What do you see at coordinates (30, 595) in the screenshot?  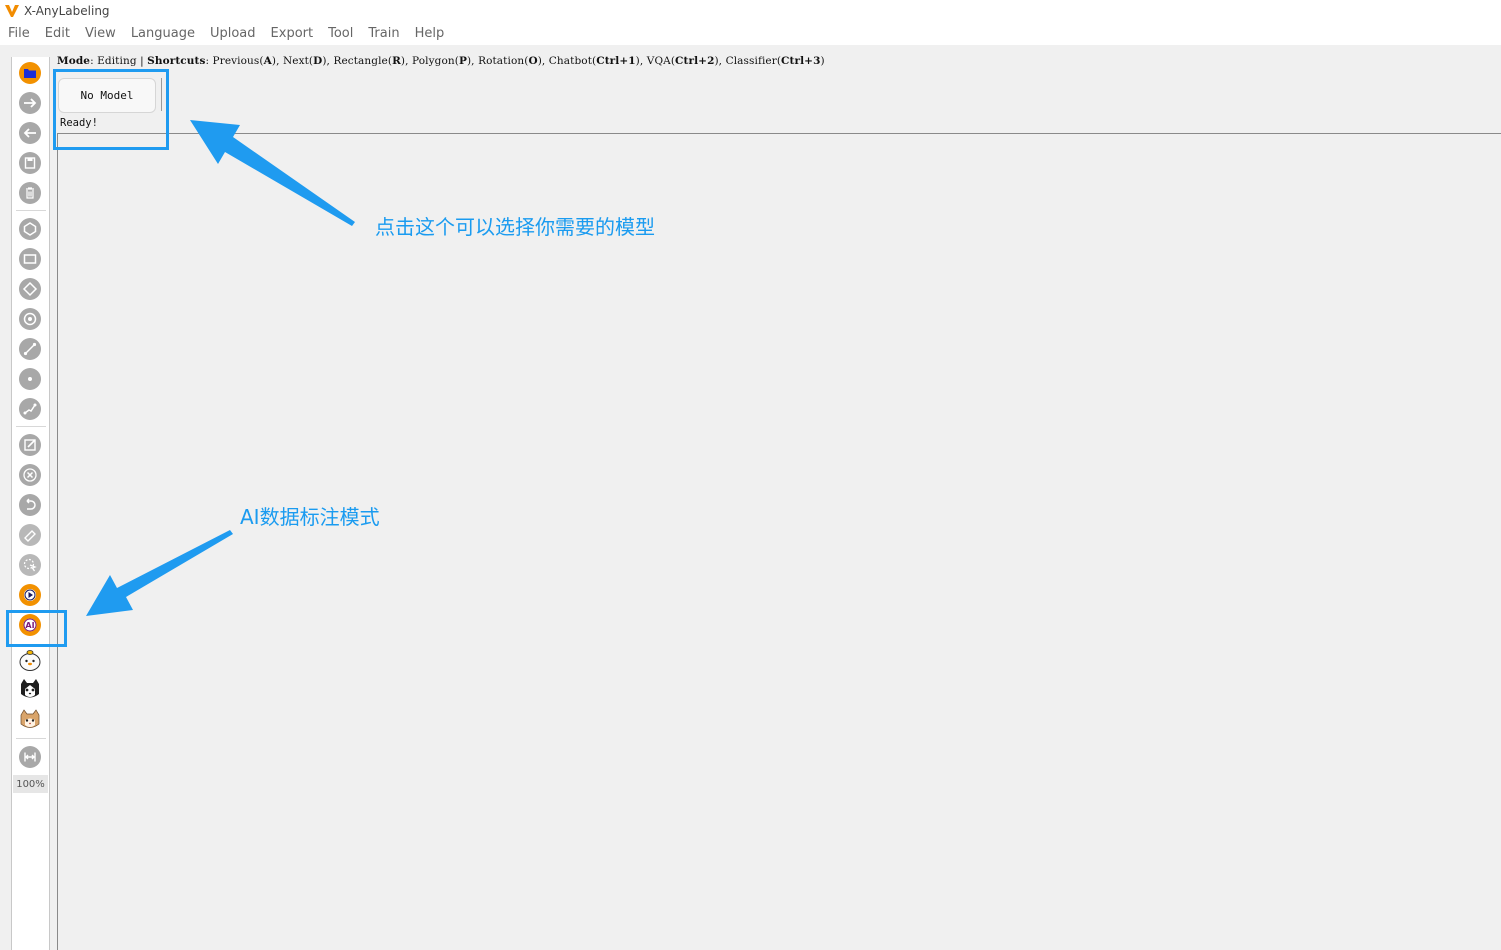 I see `auto-run-icon` at bounding box center [30, 595].